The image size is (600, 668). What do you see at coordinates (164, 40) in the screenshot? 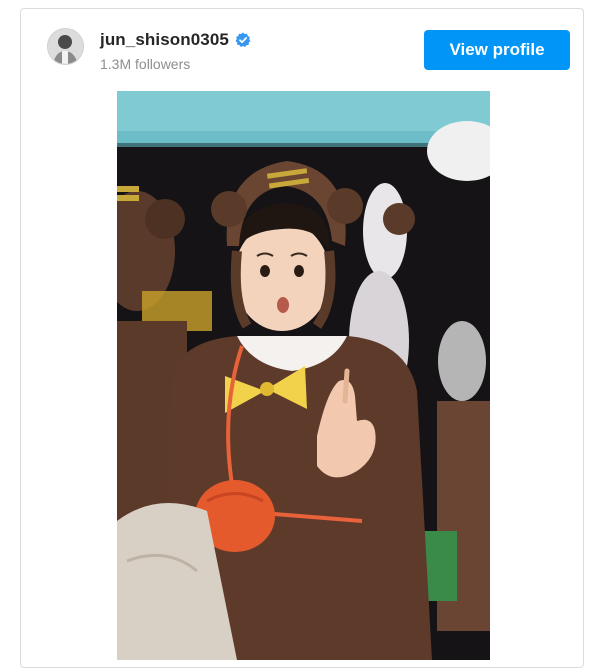
I see `username: jun_shison0305` at bounding box center [164, 40].